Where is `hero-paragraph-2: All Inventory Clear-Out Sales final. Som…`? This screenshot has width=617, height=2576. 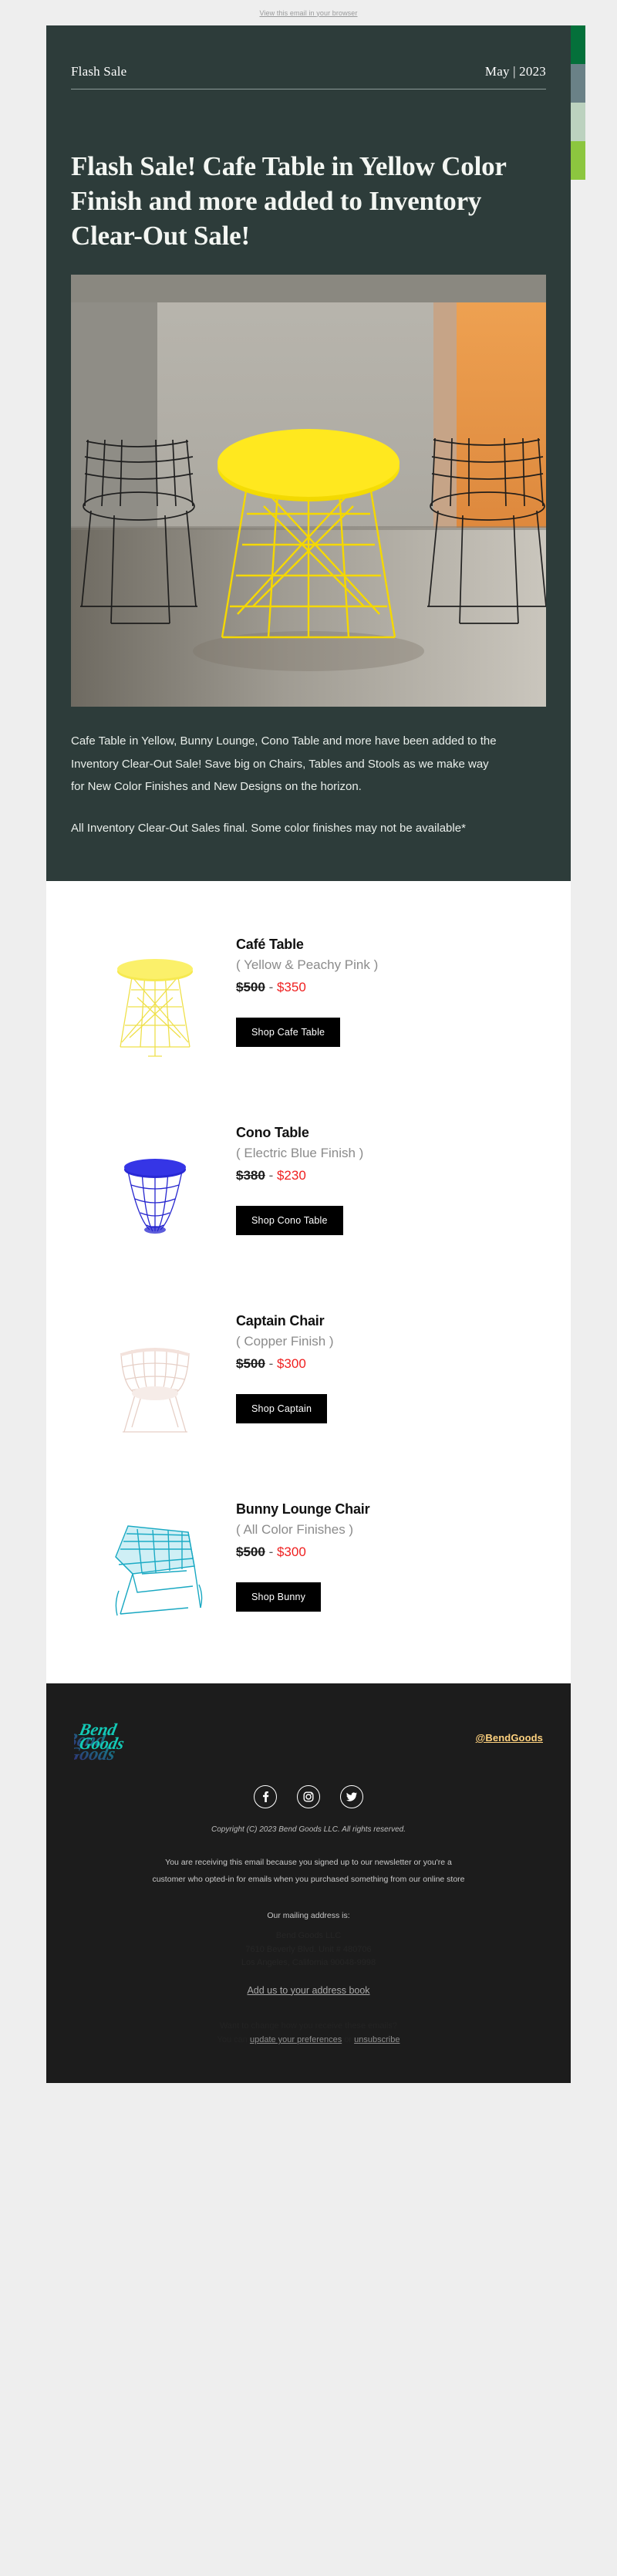 hero-paragraph-2: All Inventory Clear-Out Sales final. Som… is located at coordinates (268, 829).